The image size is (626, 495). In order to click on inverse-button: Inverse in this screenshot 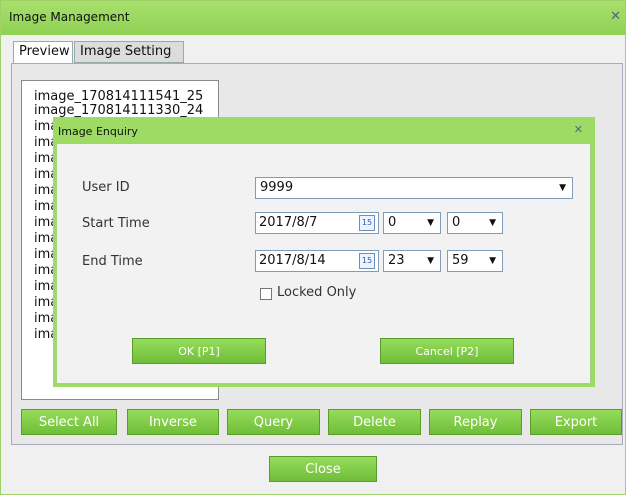, I will do `click(173, 422)`.